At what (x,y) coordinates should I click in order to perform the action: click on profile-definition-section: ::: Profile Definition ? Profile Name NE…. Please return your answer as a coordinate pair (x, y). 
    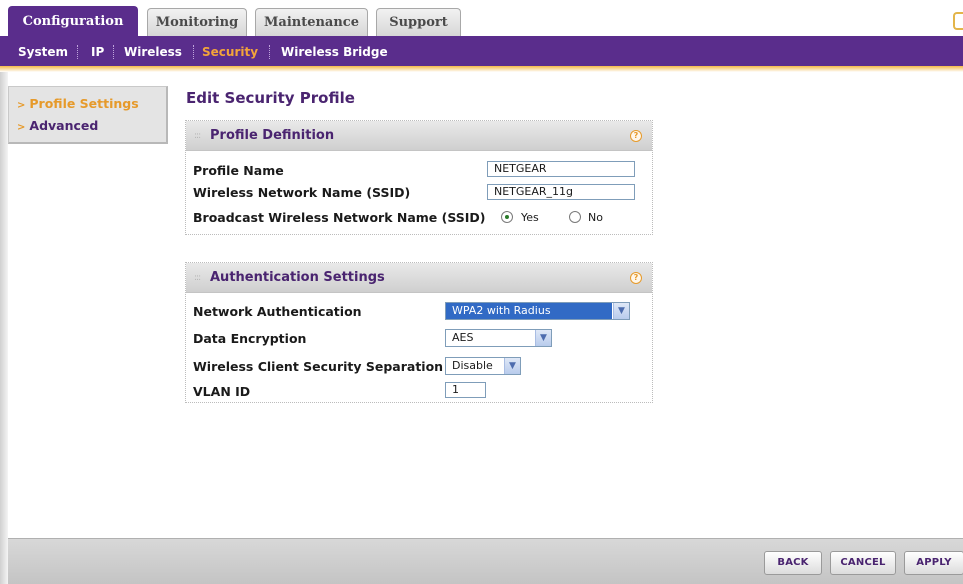
    Looking at the image, I should click on (419, 177).